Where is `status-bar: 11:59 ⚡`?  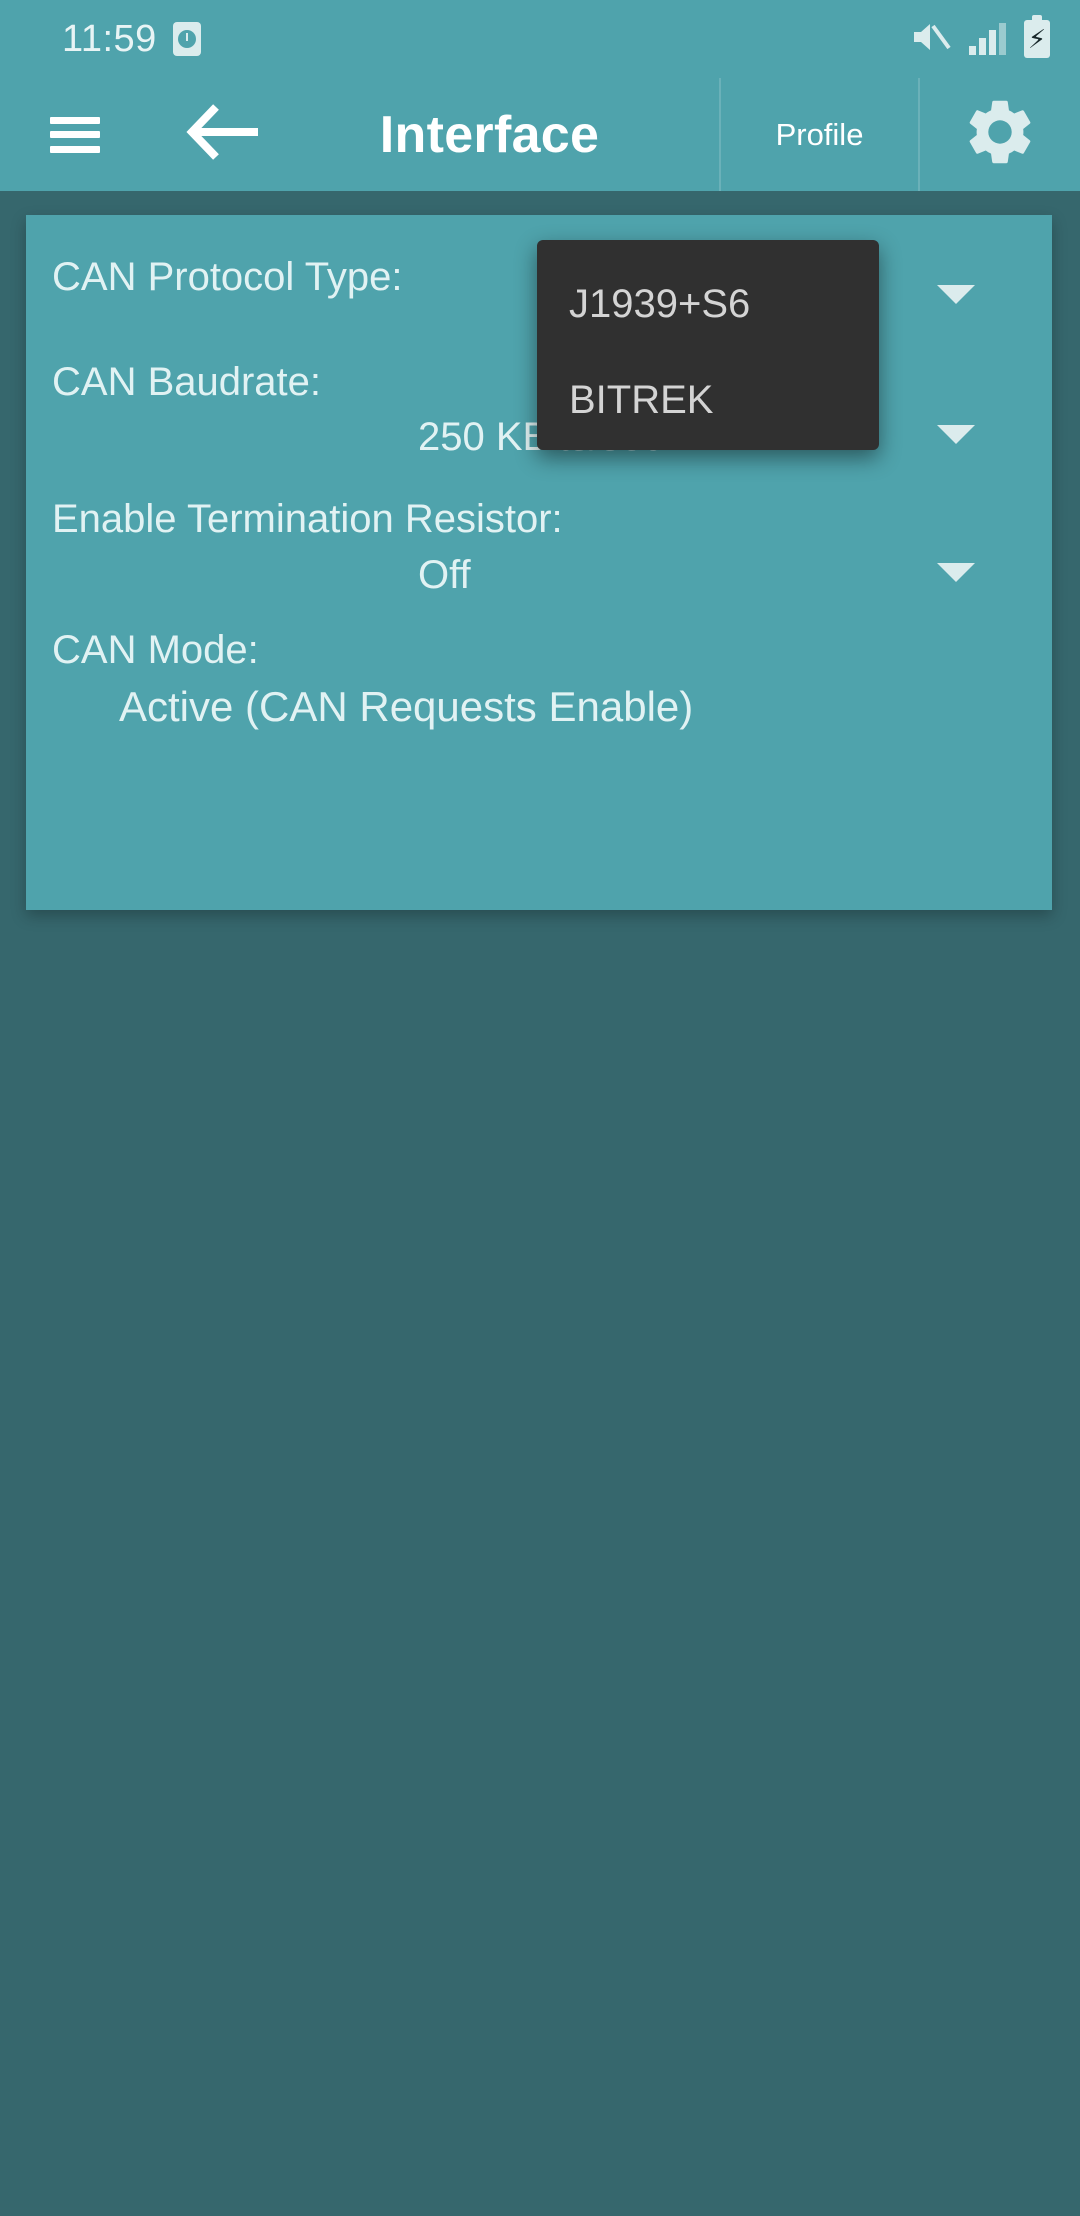 status-bar: 11:59 ⚡ is located at coordinates (540, 39).